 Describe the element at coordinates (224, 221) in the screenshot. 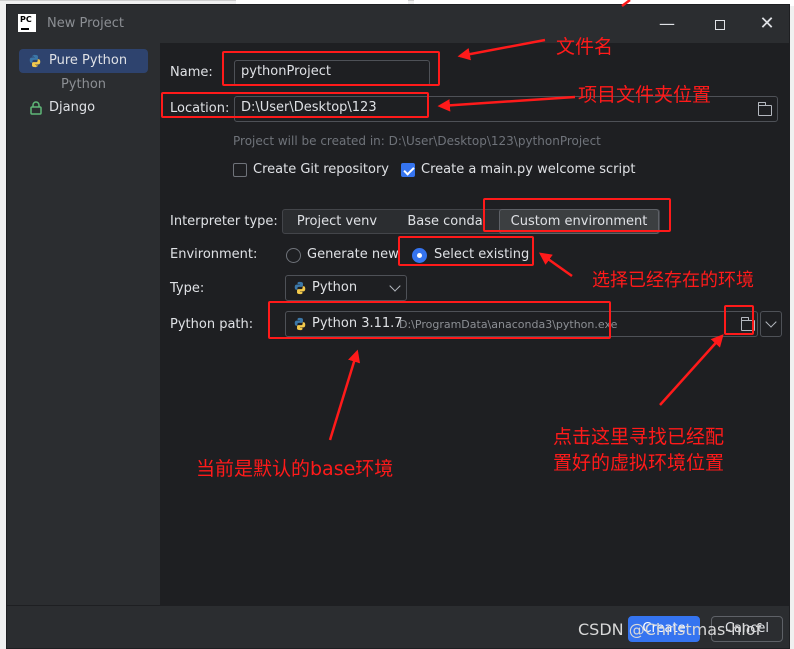

I see `interpreter-type-label: Interpreter type:` at that location.